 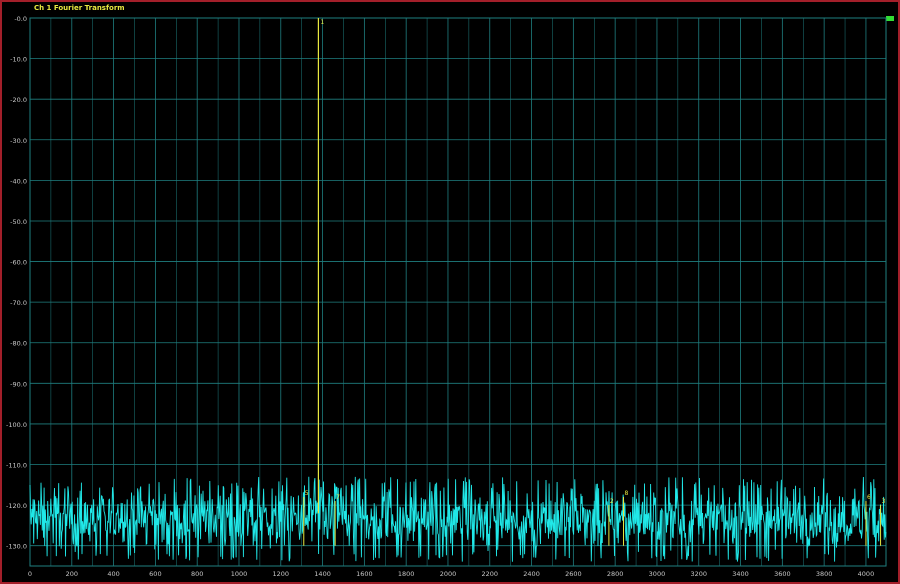 What do you see at coordinates (612, 501) in the screenshot?
I see `harmonic-marker-label: 2` at bounding box center [612, 501].